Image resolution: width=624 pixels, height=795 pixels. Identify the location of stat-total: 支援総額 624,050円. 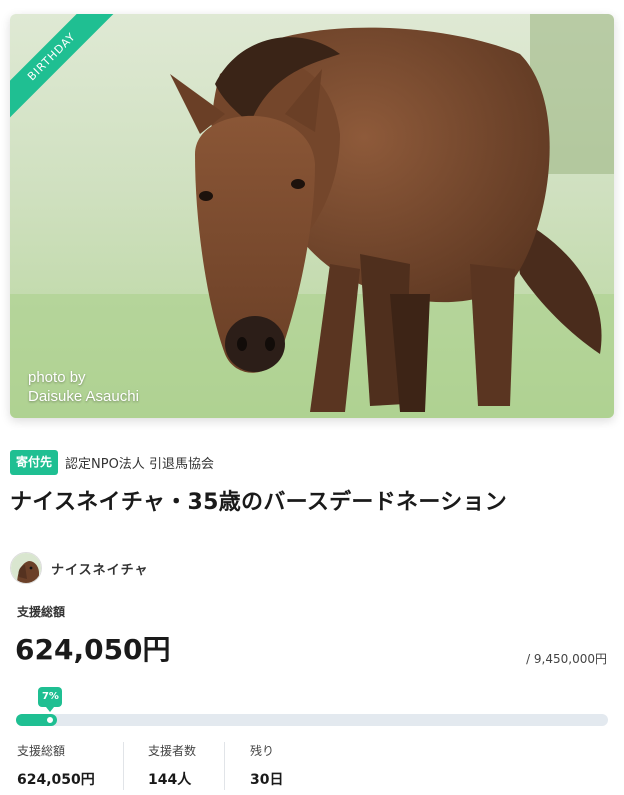
(56, 767).